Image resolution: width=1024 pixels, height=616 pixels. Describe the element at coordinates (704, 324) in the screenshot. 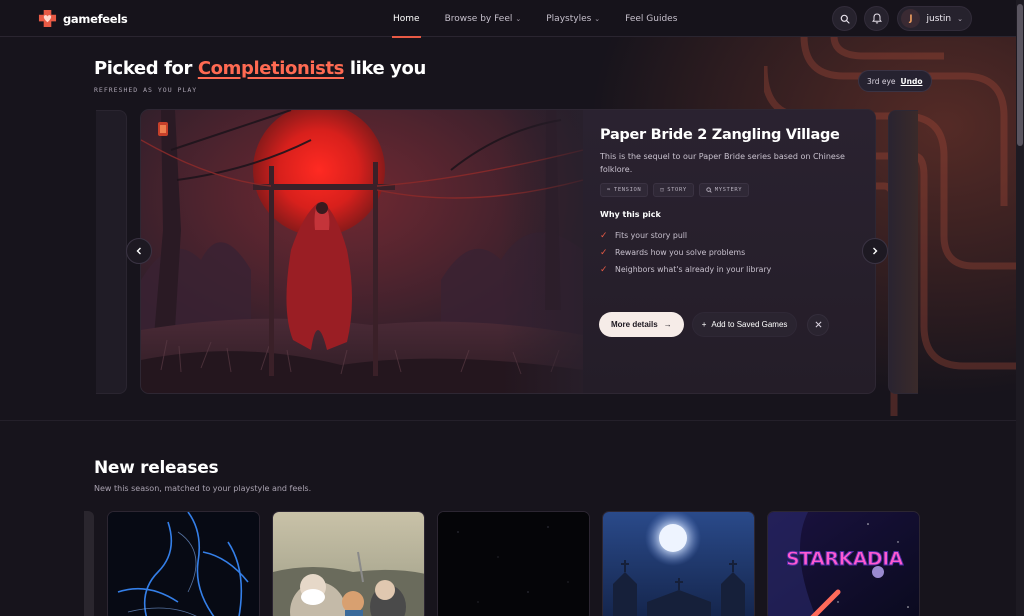

I see `plus-icon: +` at that location.